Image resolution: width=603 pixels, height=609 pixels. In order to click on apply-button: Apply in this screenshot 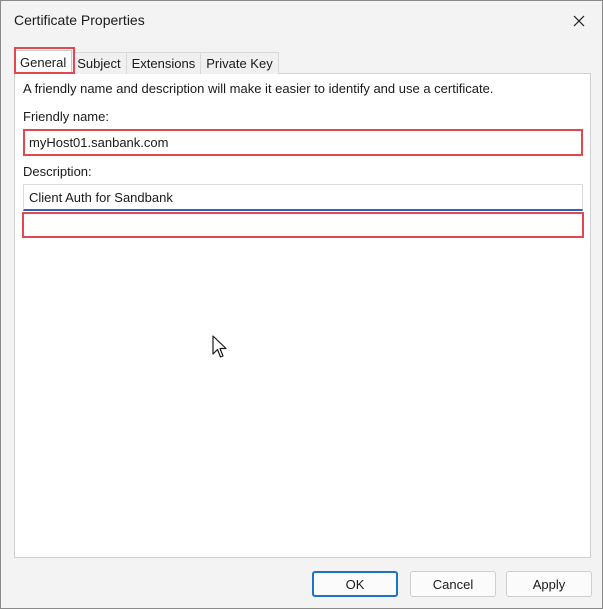, I will do `click(549, 584)`.